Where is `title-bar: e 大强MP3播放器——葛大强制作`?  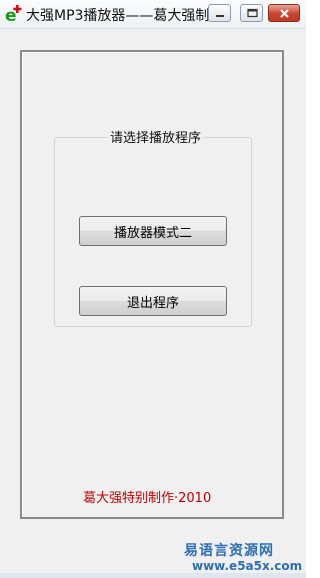
title-bar: e 大强MP3播放器——葛大强制作 is located at coordinates (153, 14).